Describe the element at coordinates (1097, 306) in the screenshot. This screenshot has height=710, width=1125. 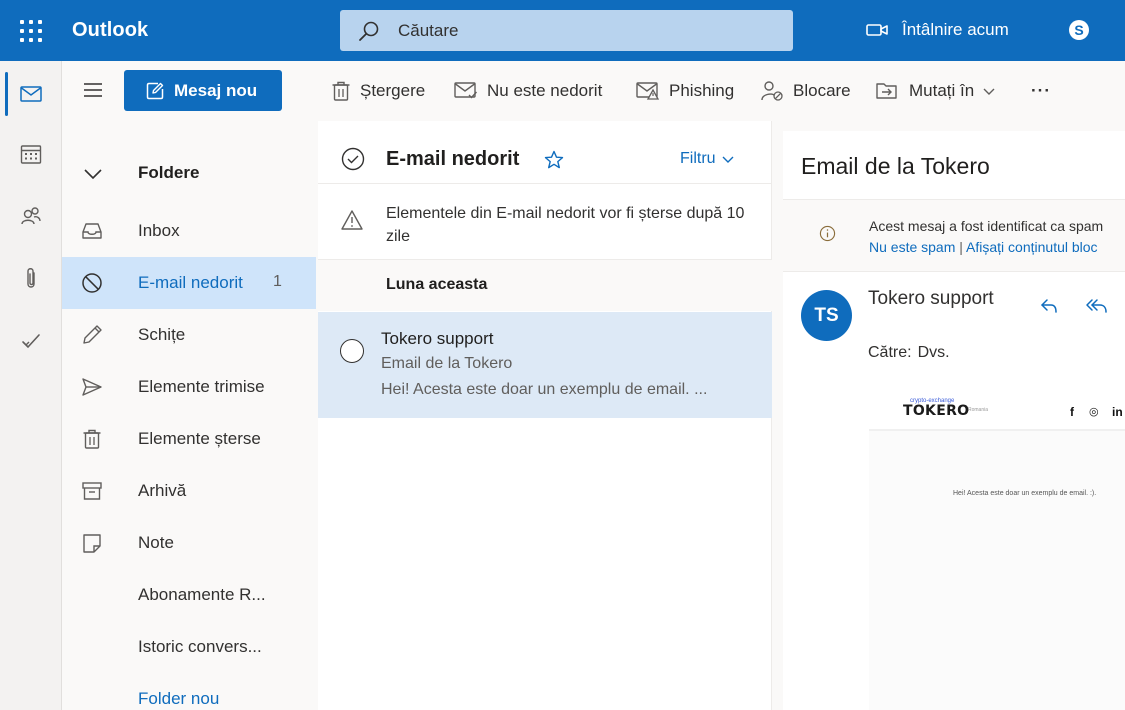
I see `reply-all-icon` at that location.